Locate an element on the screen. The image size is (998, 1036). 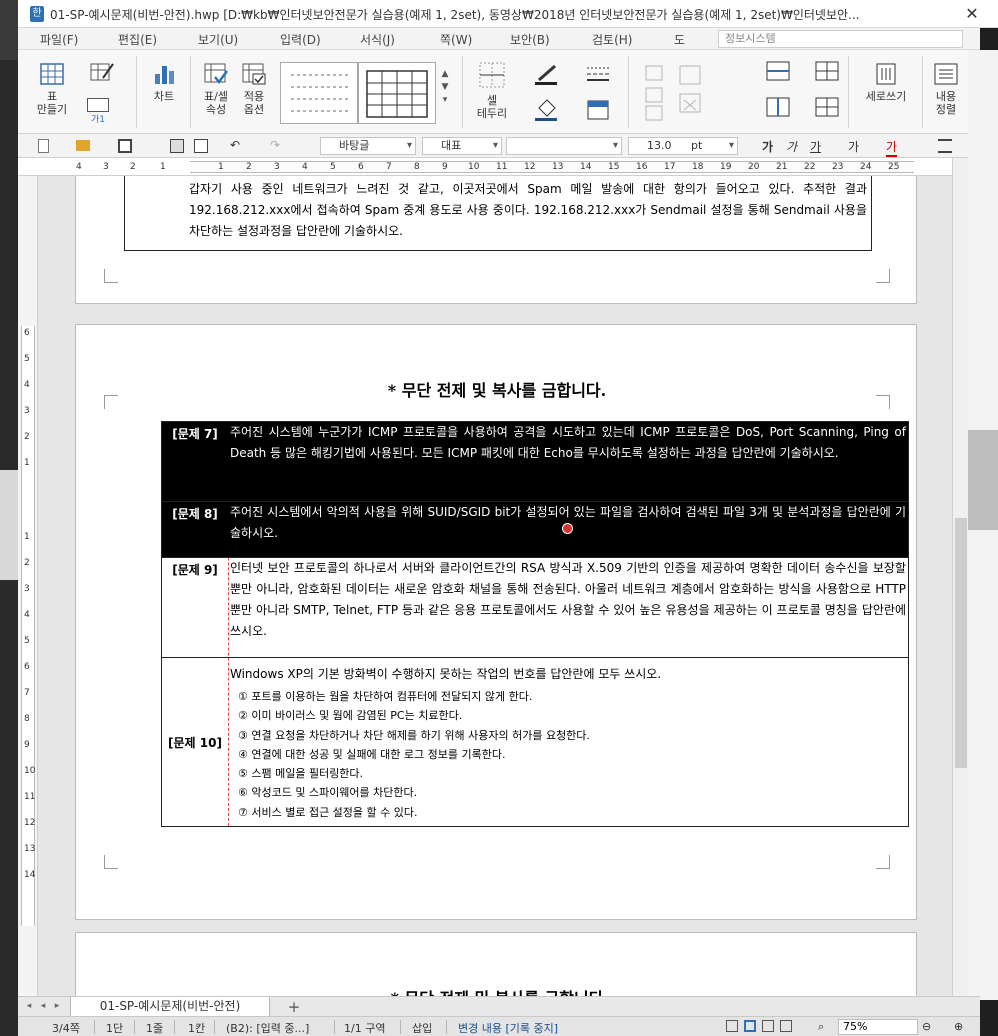
style-select: 바탕글 is located at coordinates (368, 146).